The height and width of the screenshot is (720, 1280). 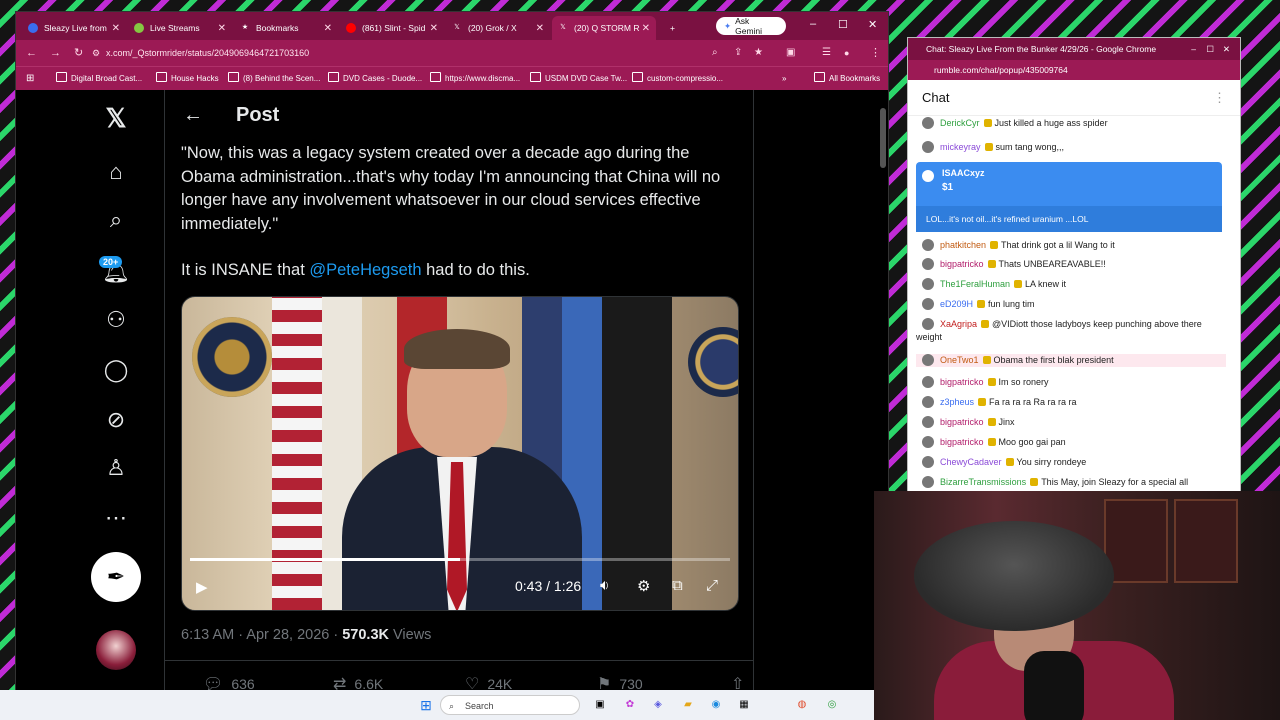 What do you see at coordinates (116, 468) in the screenshot?
I see `profile-nav-icon: ♙` at bounding box center [116, 468].